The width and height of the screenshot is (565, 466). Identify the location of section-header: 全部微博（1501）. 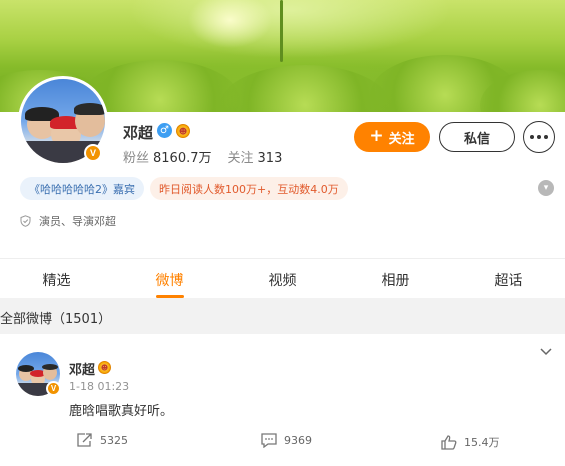
(282, 316).